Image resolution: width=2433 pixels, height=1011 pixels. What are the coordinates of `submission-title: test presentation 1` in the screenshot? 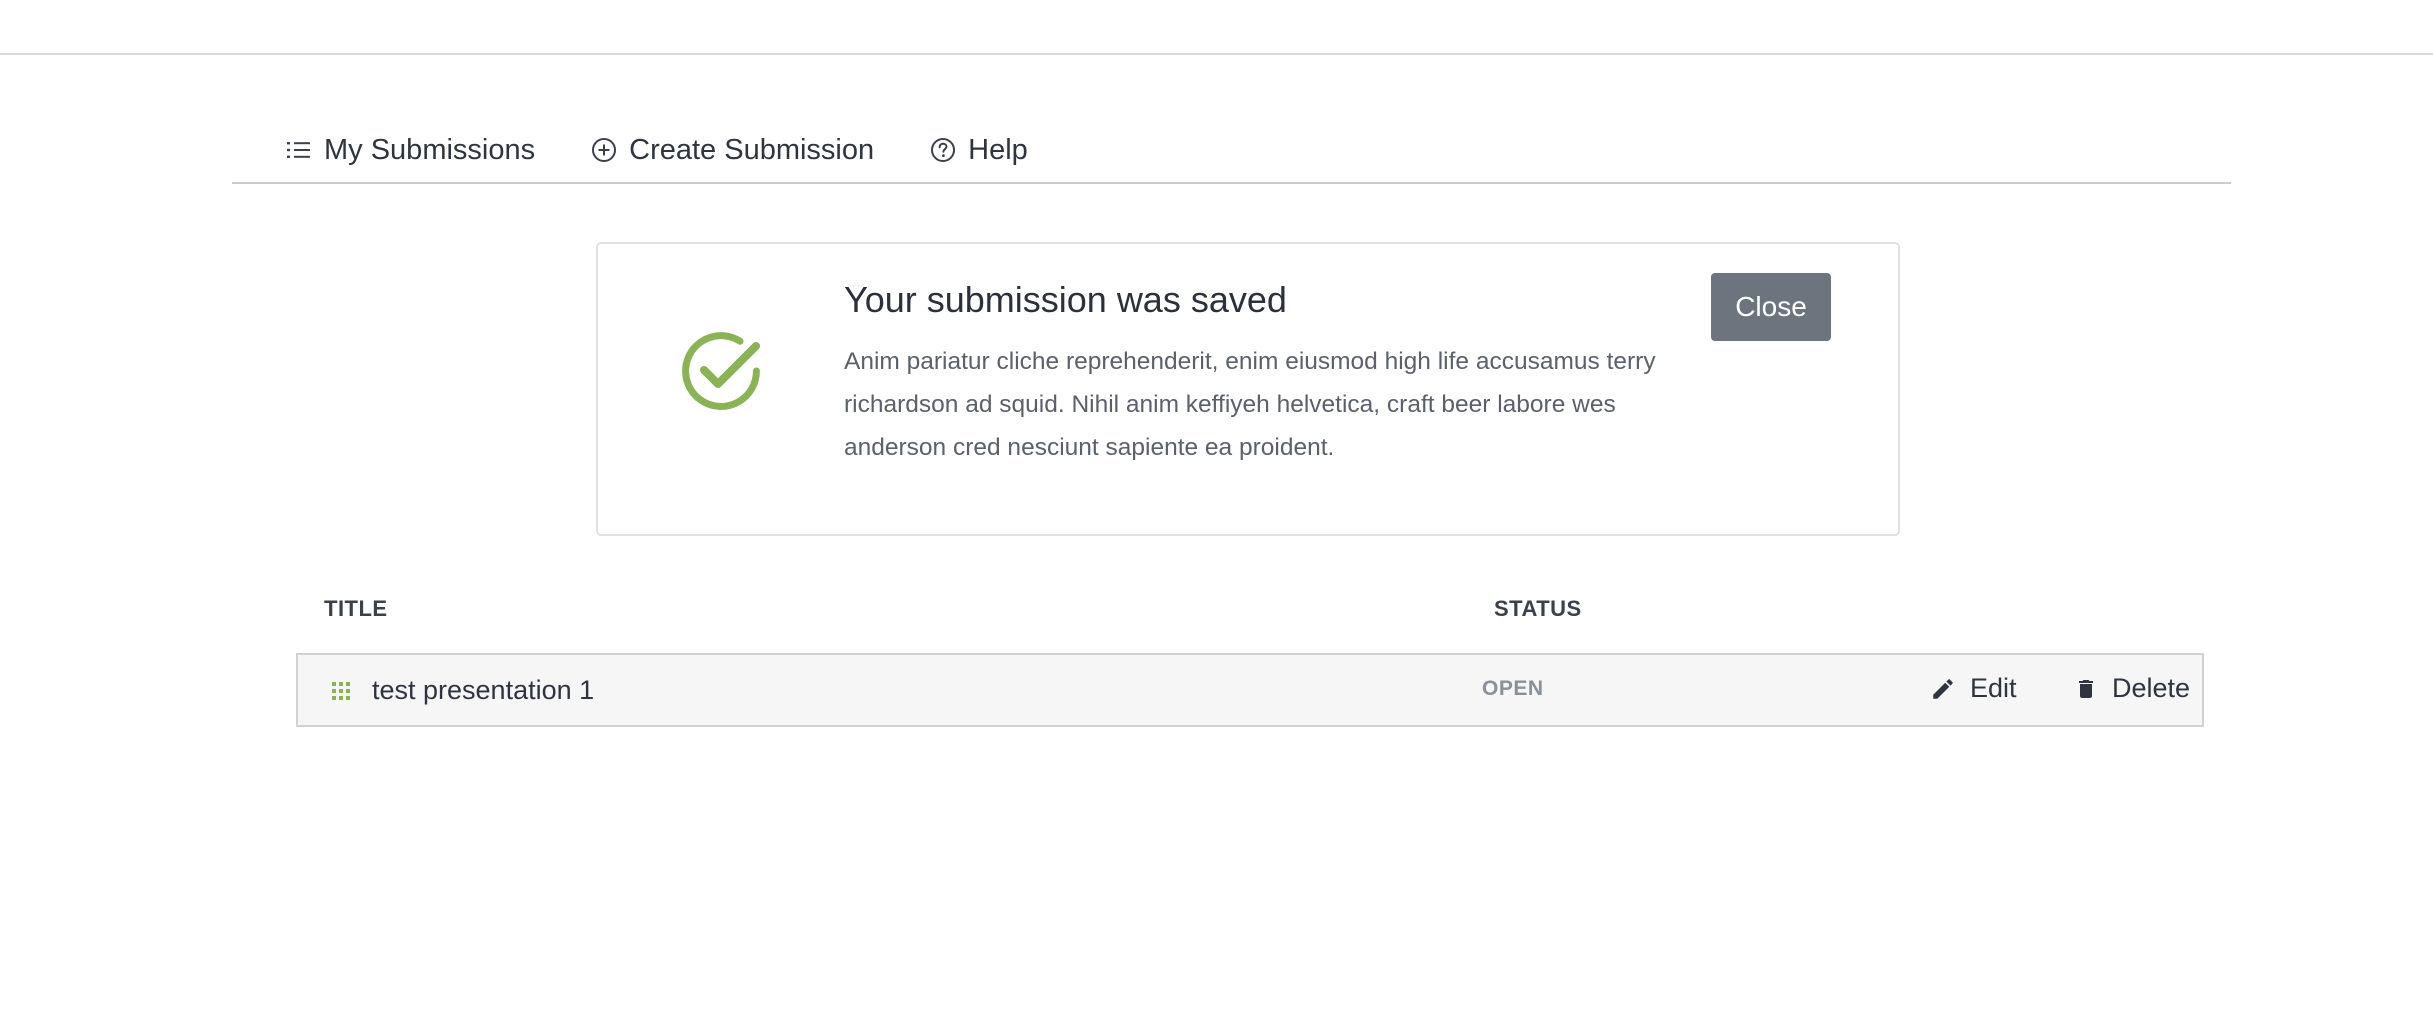 It's located at (483, 690).